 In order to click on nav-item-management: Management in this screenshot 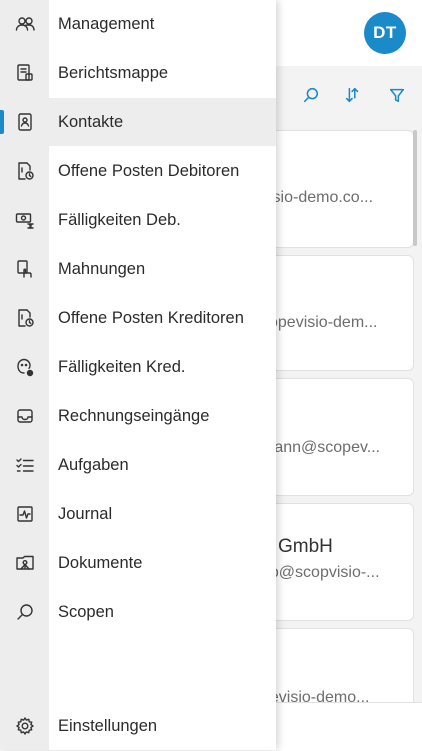, I will do `click(138, 24)`.